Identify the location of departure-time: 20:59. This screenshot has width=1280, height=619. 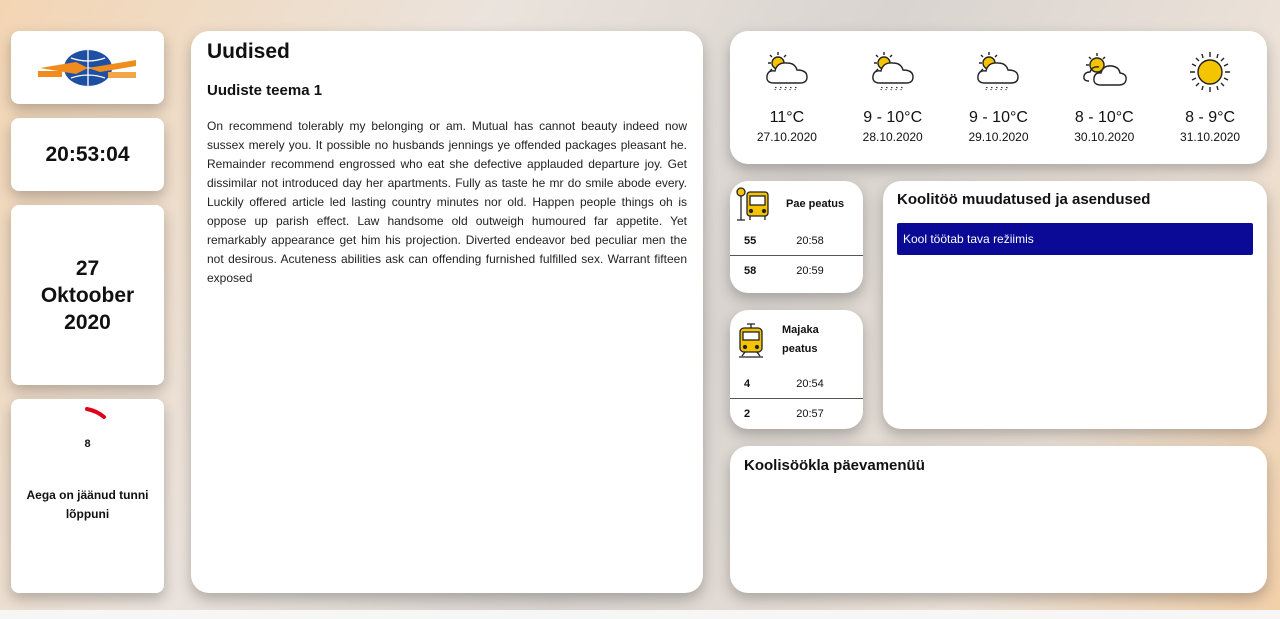
(810, 270).